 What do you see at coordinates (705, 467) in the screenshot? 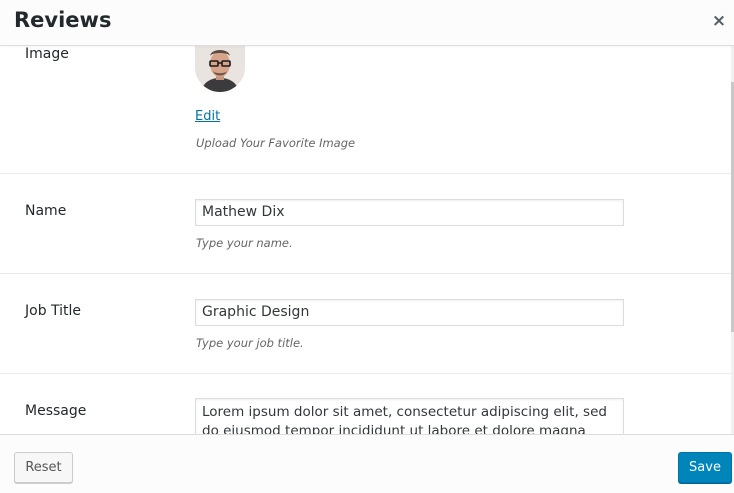
I see `save-button: Save` at bounding box center [705, 467].